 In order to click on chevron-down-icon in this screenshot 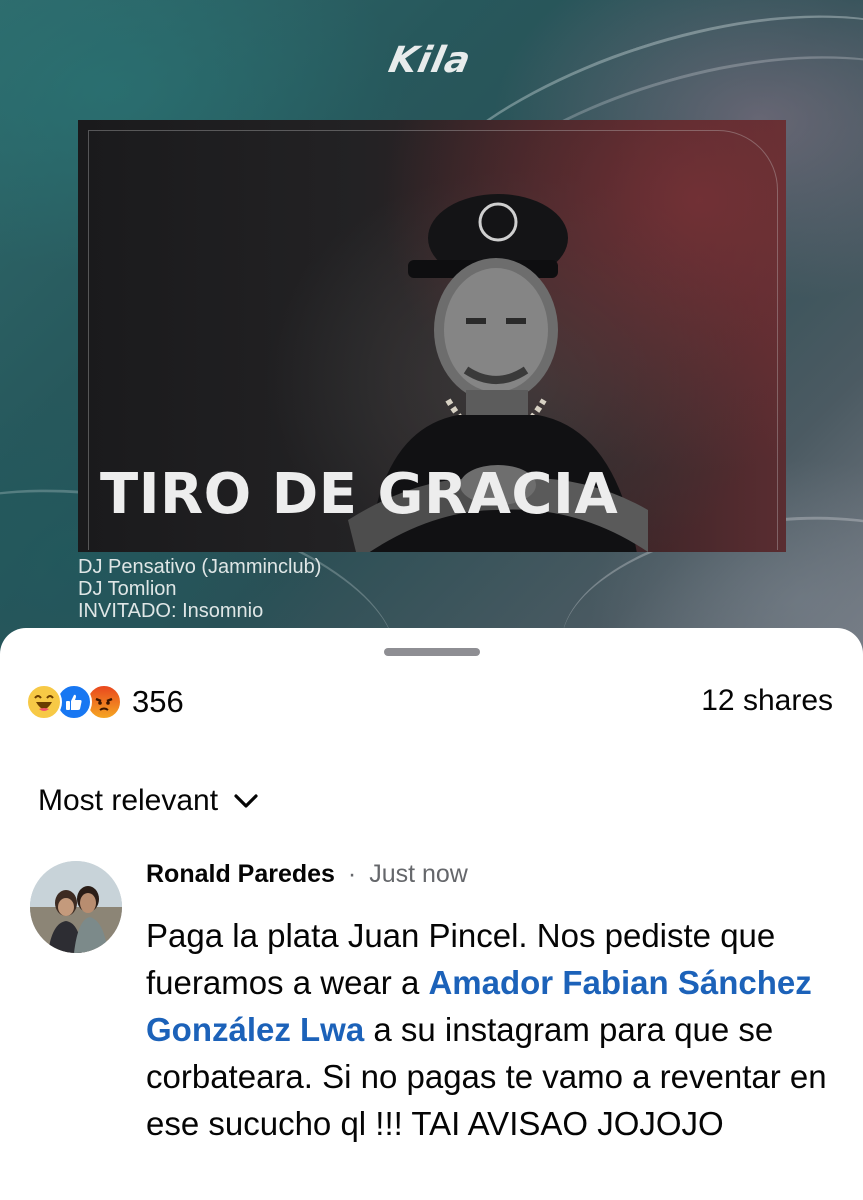, I will do `click(246, 801)`.